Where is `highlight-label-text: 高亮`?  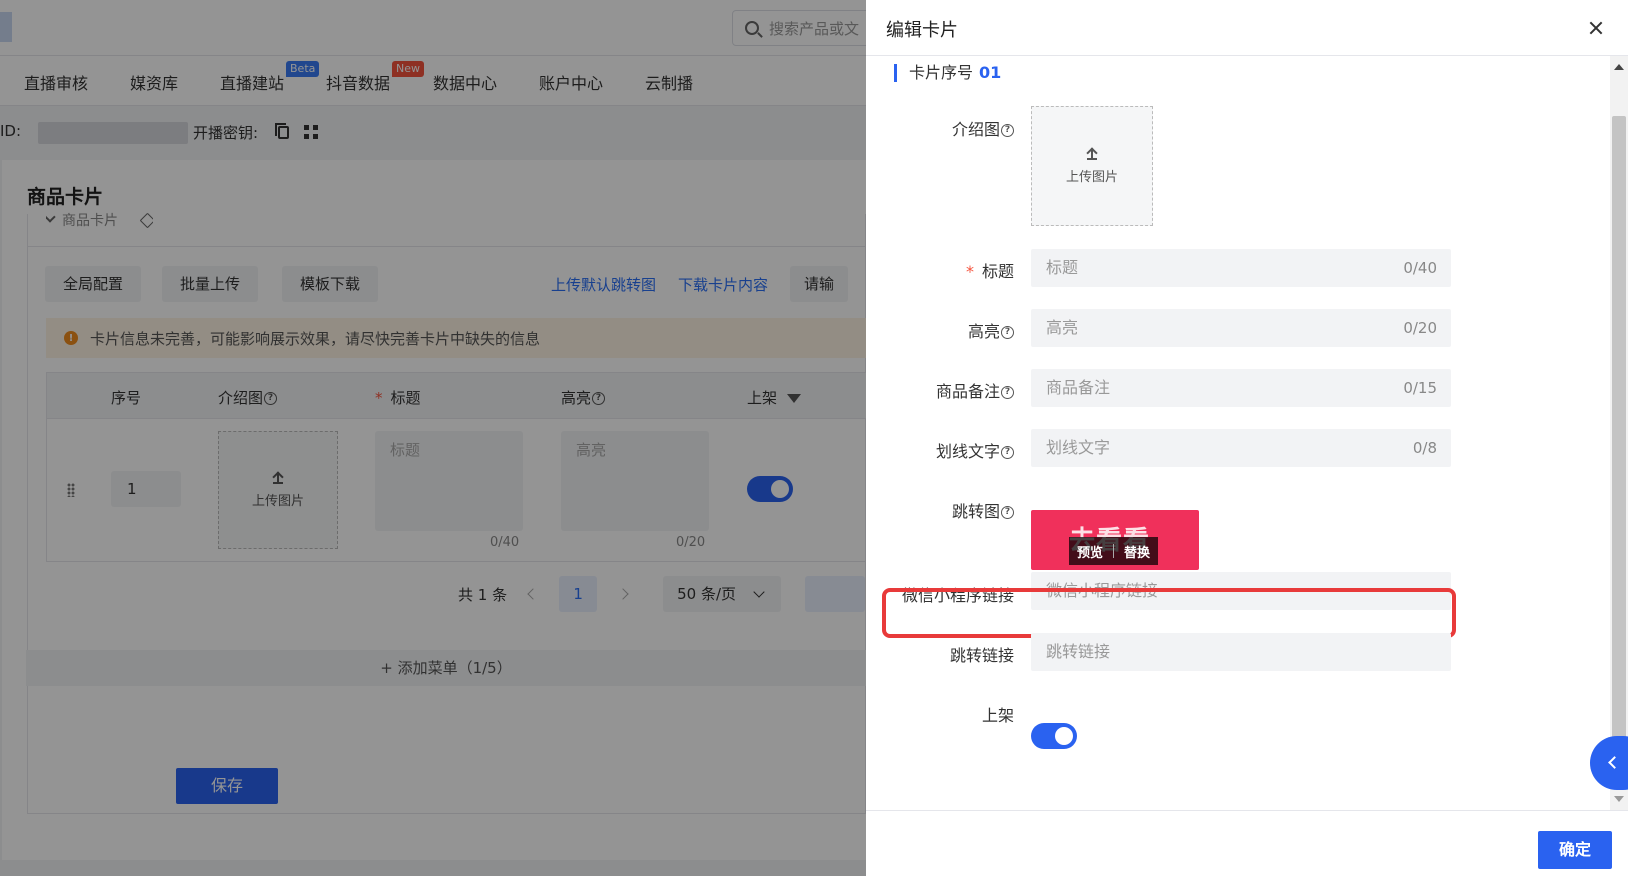
highlight-label-text: 高亮 is located at coordinates (983, 331).